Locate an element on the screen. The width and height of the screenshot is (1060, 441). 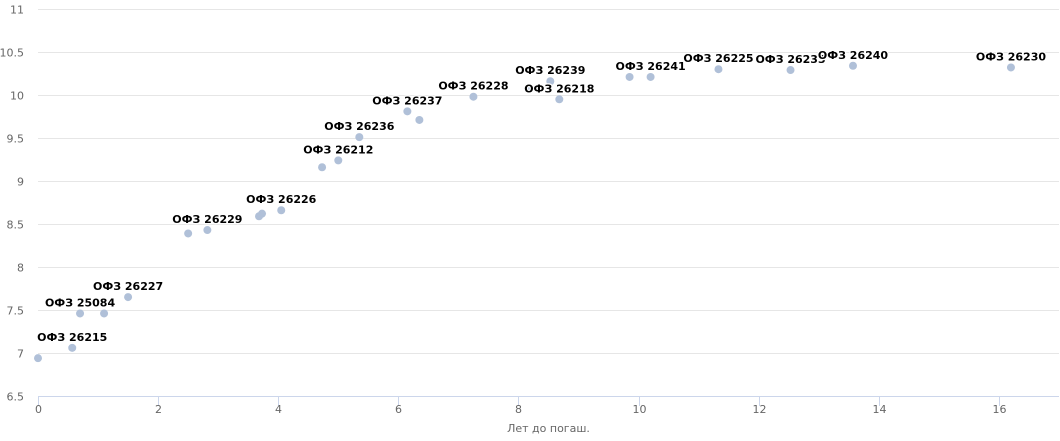
x-tick-label: 2 is located at coordinates (158, 409).